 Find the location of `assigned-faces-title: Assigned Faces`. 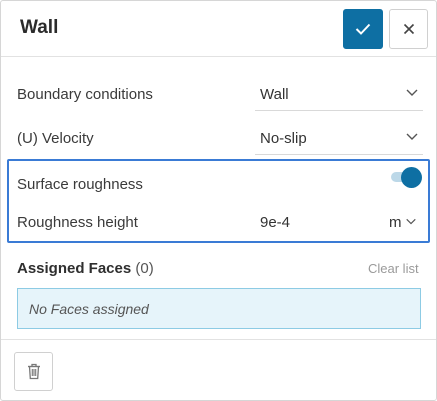

assigned-faces-title: Assigned Faces is located at coordinates (74, 268).